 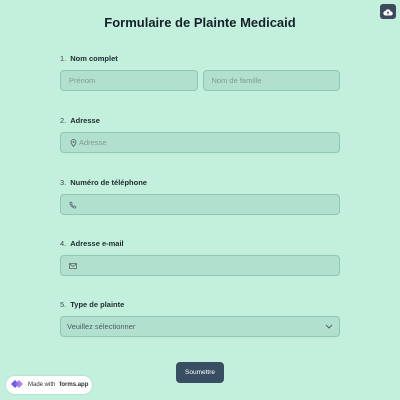 What do you see at coordinates (42, 385) in the screenshot?
I see `badge-prefix: Made with` at bounding box center [42, 385].